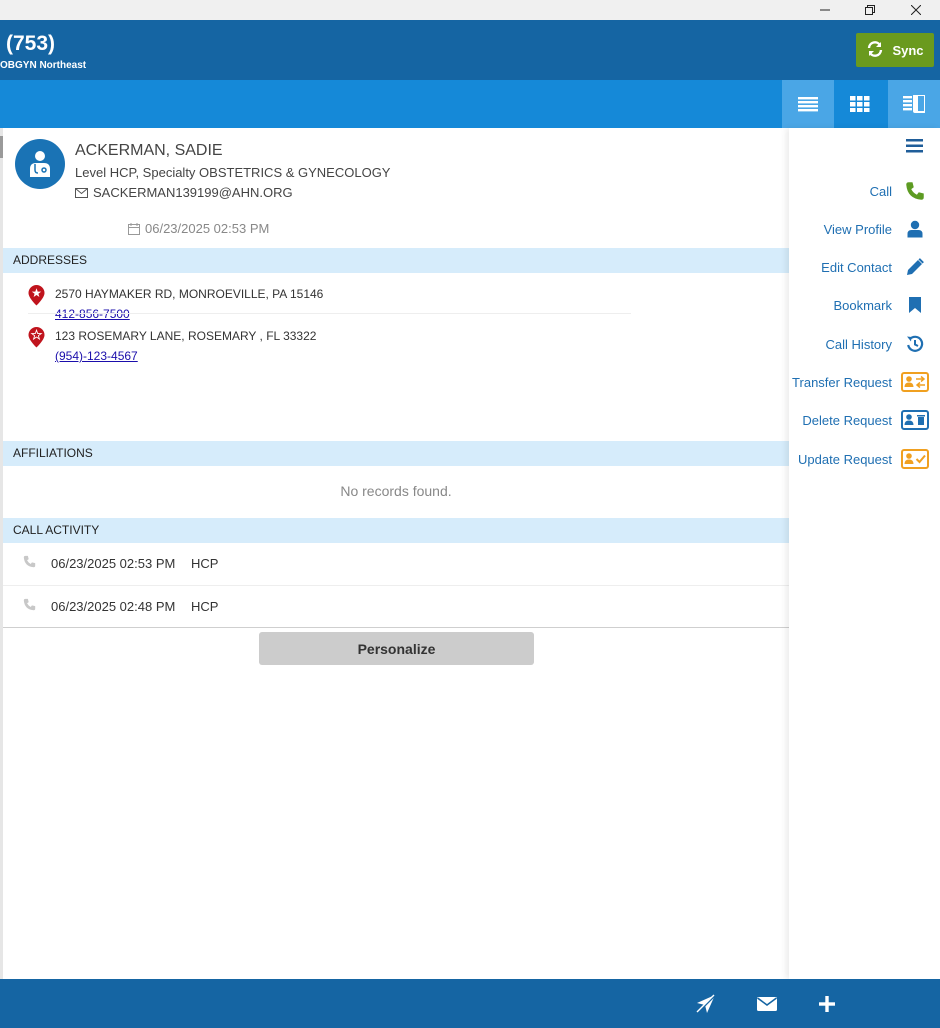  I want to click on update-card-icon, so click(915, 459).